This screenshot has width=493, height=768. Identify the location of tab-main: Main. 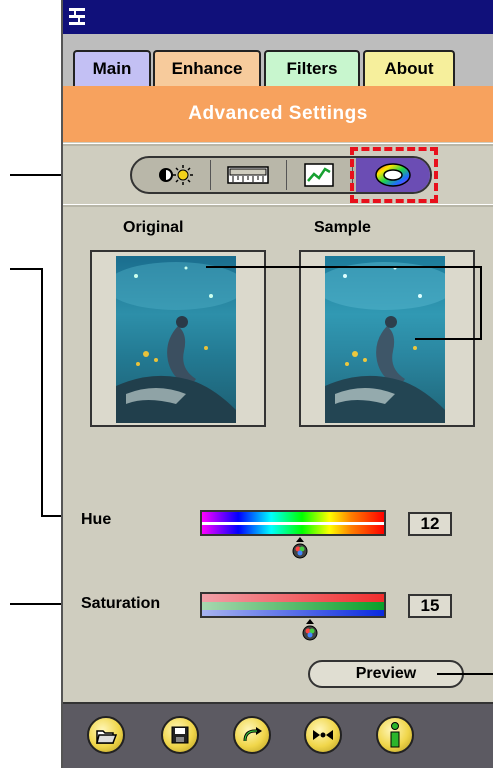
(112, 68).